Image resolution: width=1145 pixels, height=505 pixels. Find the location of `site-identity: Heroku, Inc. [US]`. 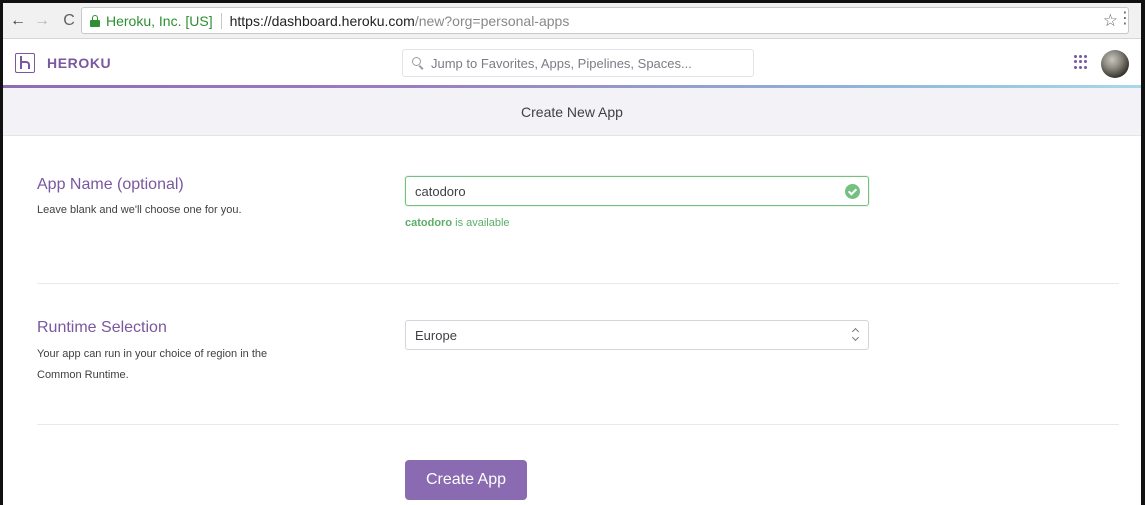

site-identity: Heroku, Inc. [US] is located at coordinates (159, 20).